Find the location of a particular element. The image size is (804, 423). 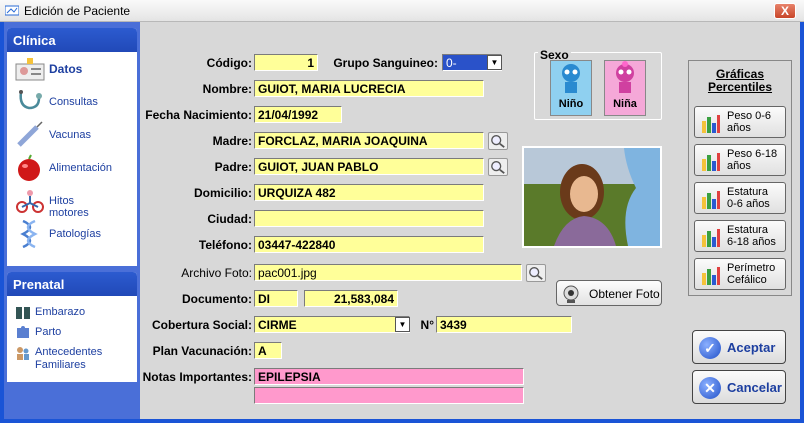

sidebar-item-label: Hitos motores is located at coordinates (69, 207).